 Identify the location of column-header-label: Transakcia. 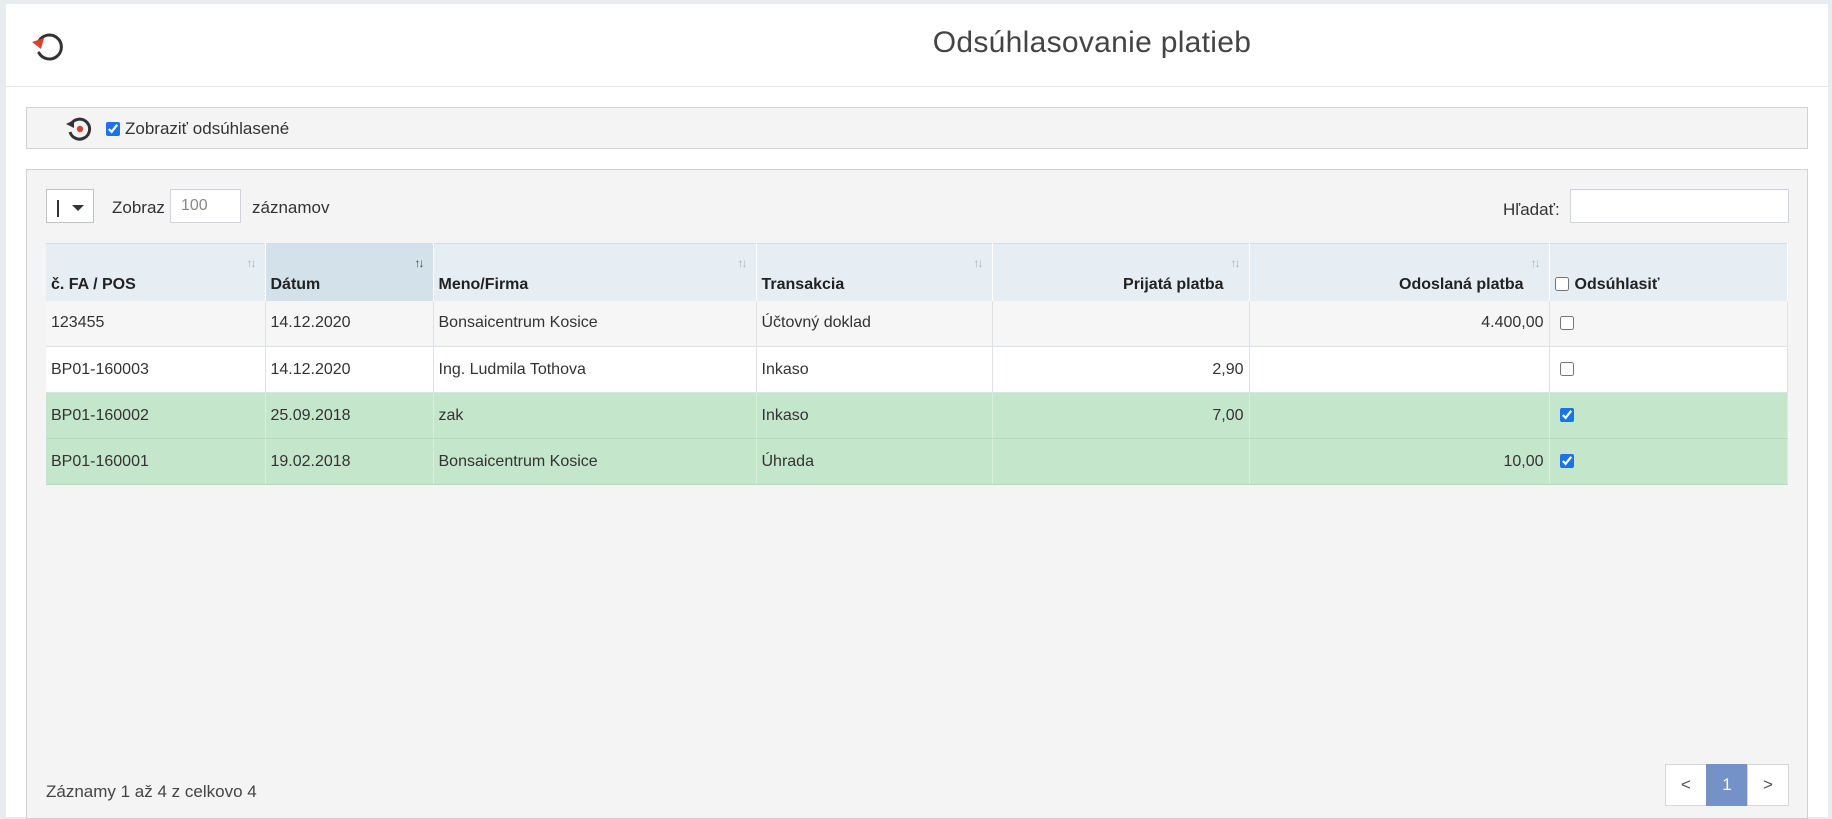
(803, 284).